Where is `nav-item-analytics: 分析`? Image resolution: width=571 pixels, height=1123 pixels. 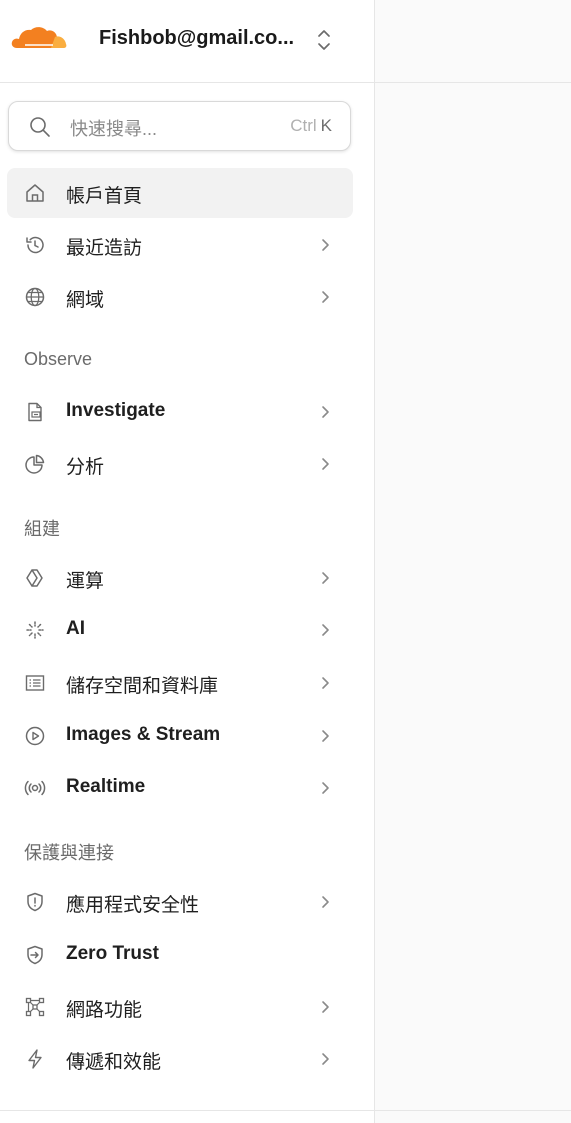 nav-item-analytics: 分析 is located at coordinates (180, 464).